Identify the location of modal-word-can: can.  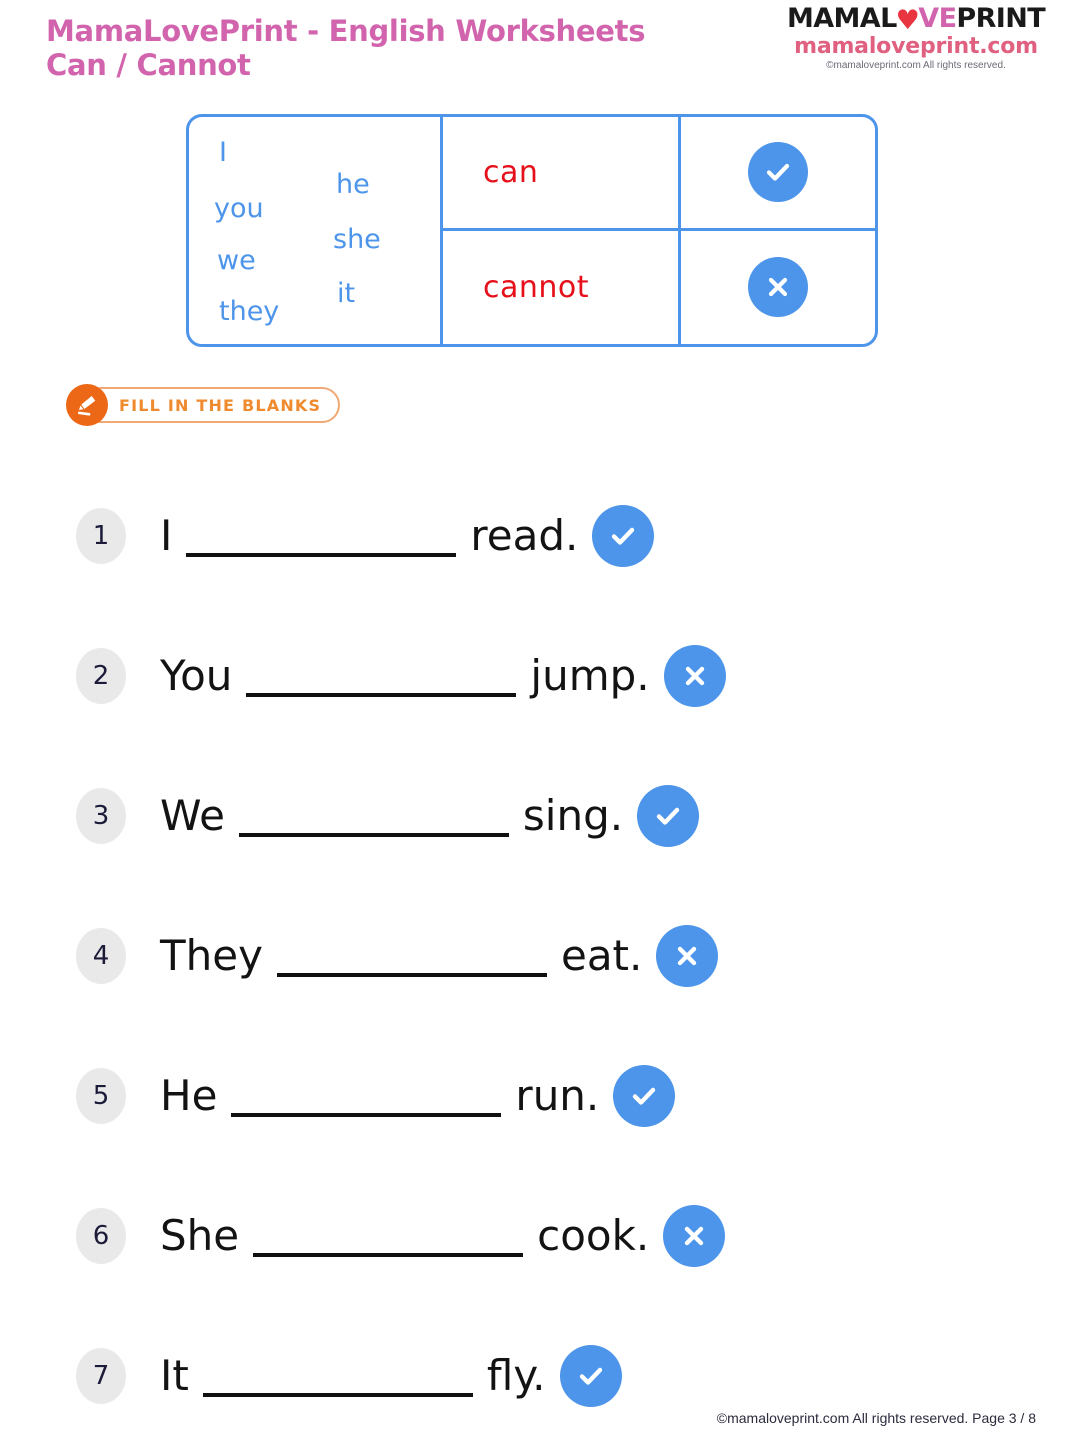
(511, 172).